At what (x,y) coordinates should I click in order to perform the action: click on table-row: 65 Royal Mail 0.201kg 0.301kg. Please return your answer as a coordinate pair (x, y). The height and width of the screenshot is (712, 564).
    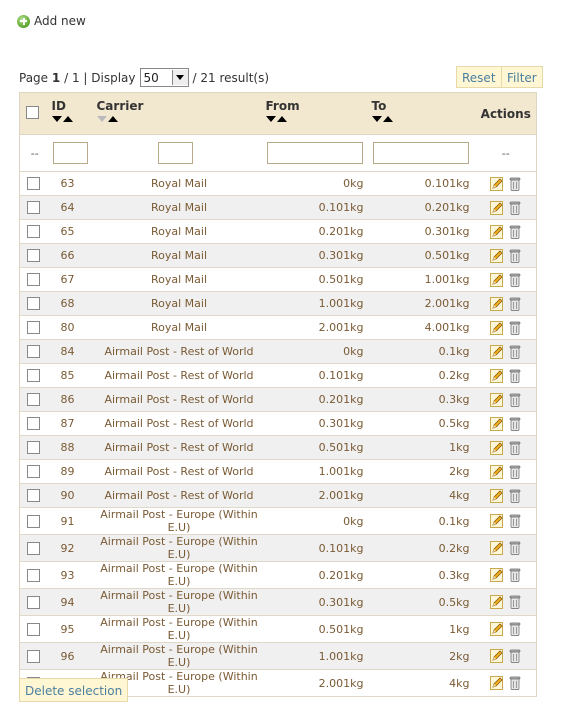
    Looking at the image, I should click on (278, 231).